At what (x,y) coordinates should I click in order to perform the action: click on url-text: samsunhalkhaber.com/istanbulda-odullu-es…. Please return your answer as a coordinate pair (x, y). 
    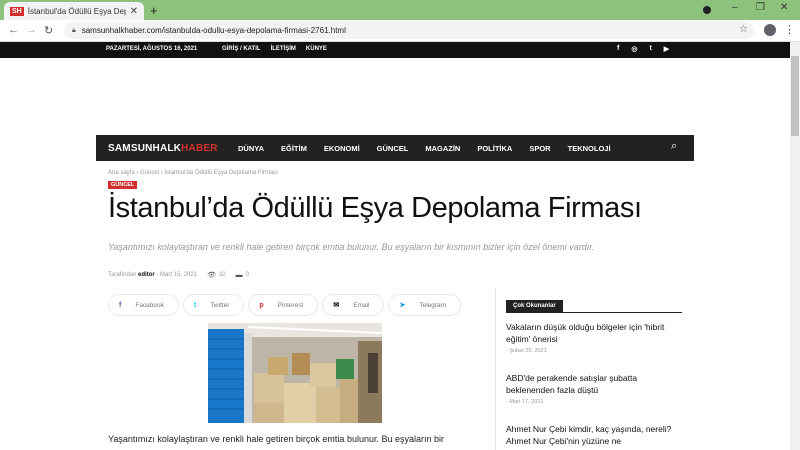
    Looking at the image, I should click on (213, 30).